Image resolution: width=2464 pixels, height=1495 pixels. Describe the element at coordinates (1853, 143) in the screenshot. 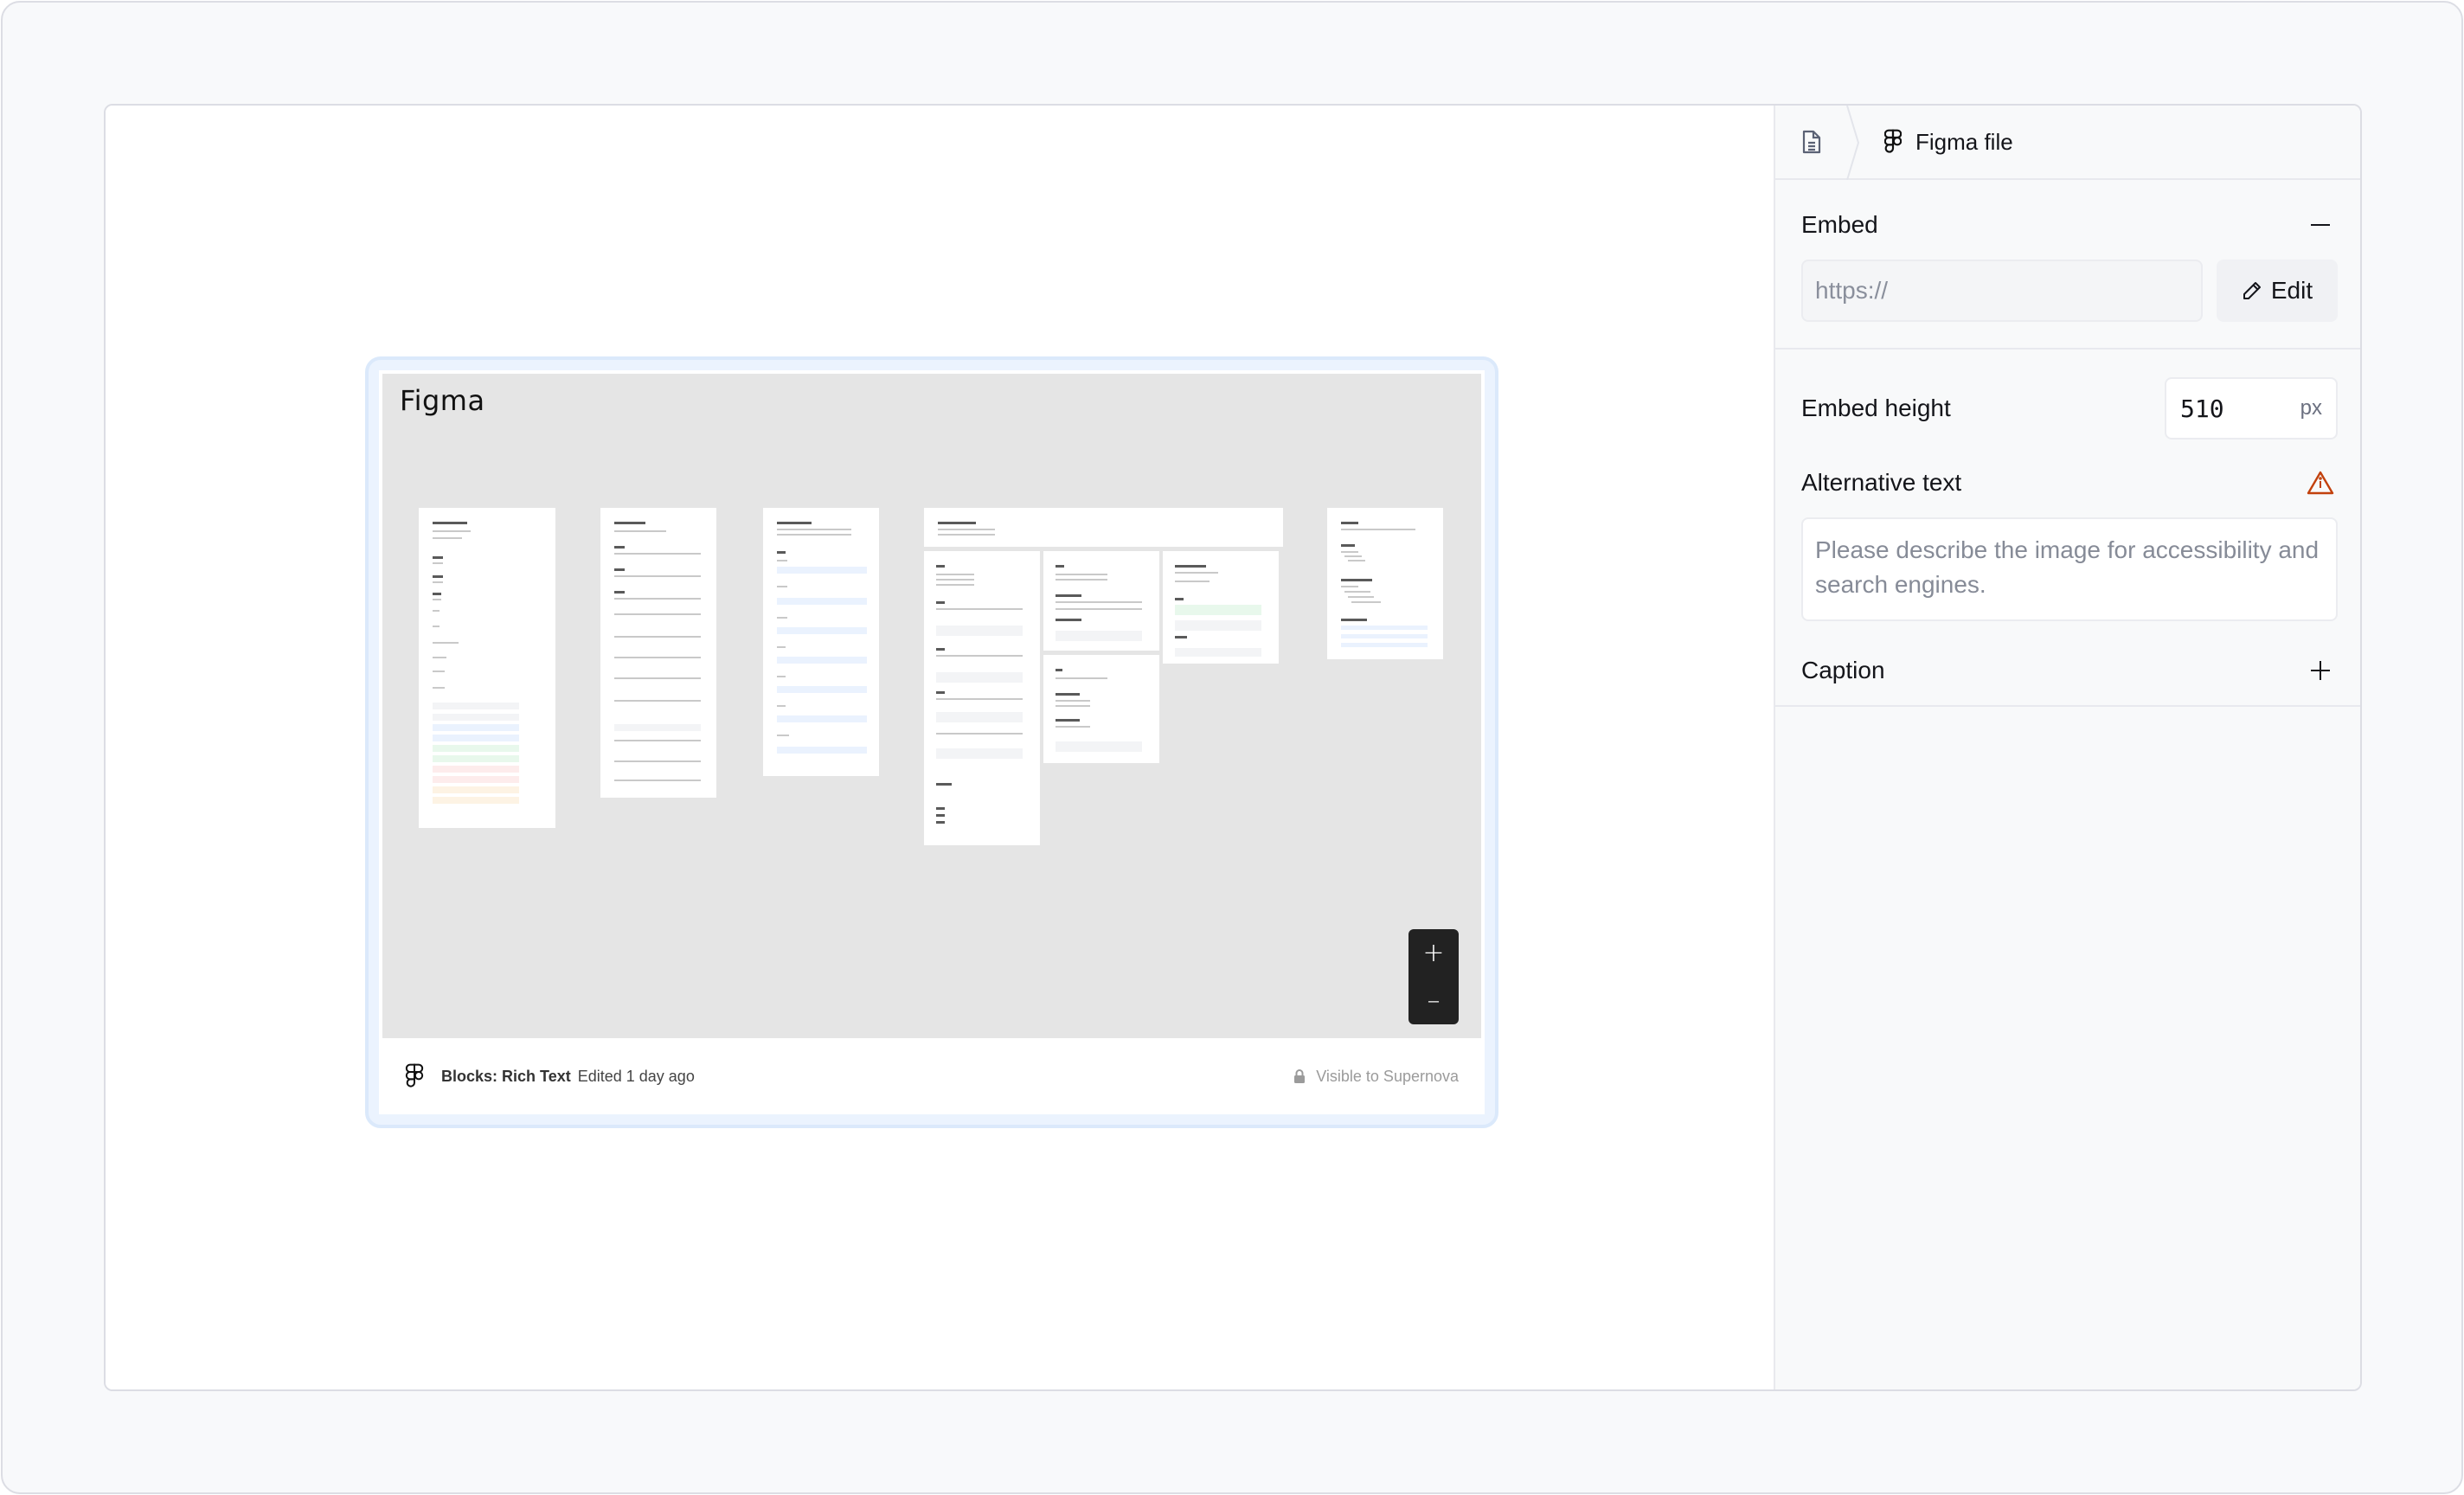

I see `breadcrumb-separator` at that location.